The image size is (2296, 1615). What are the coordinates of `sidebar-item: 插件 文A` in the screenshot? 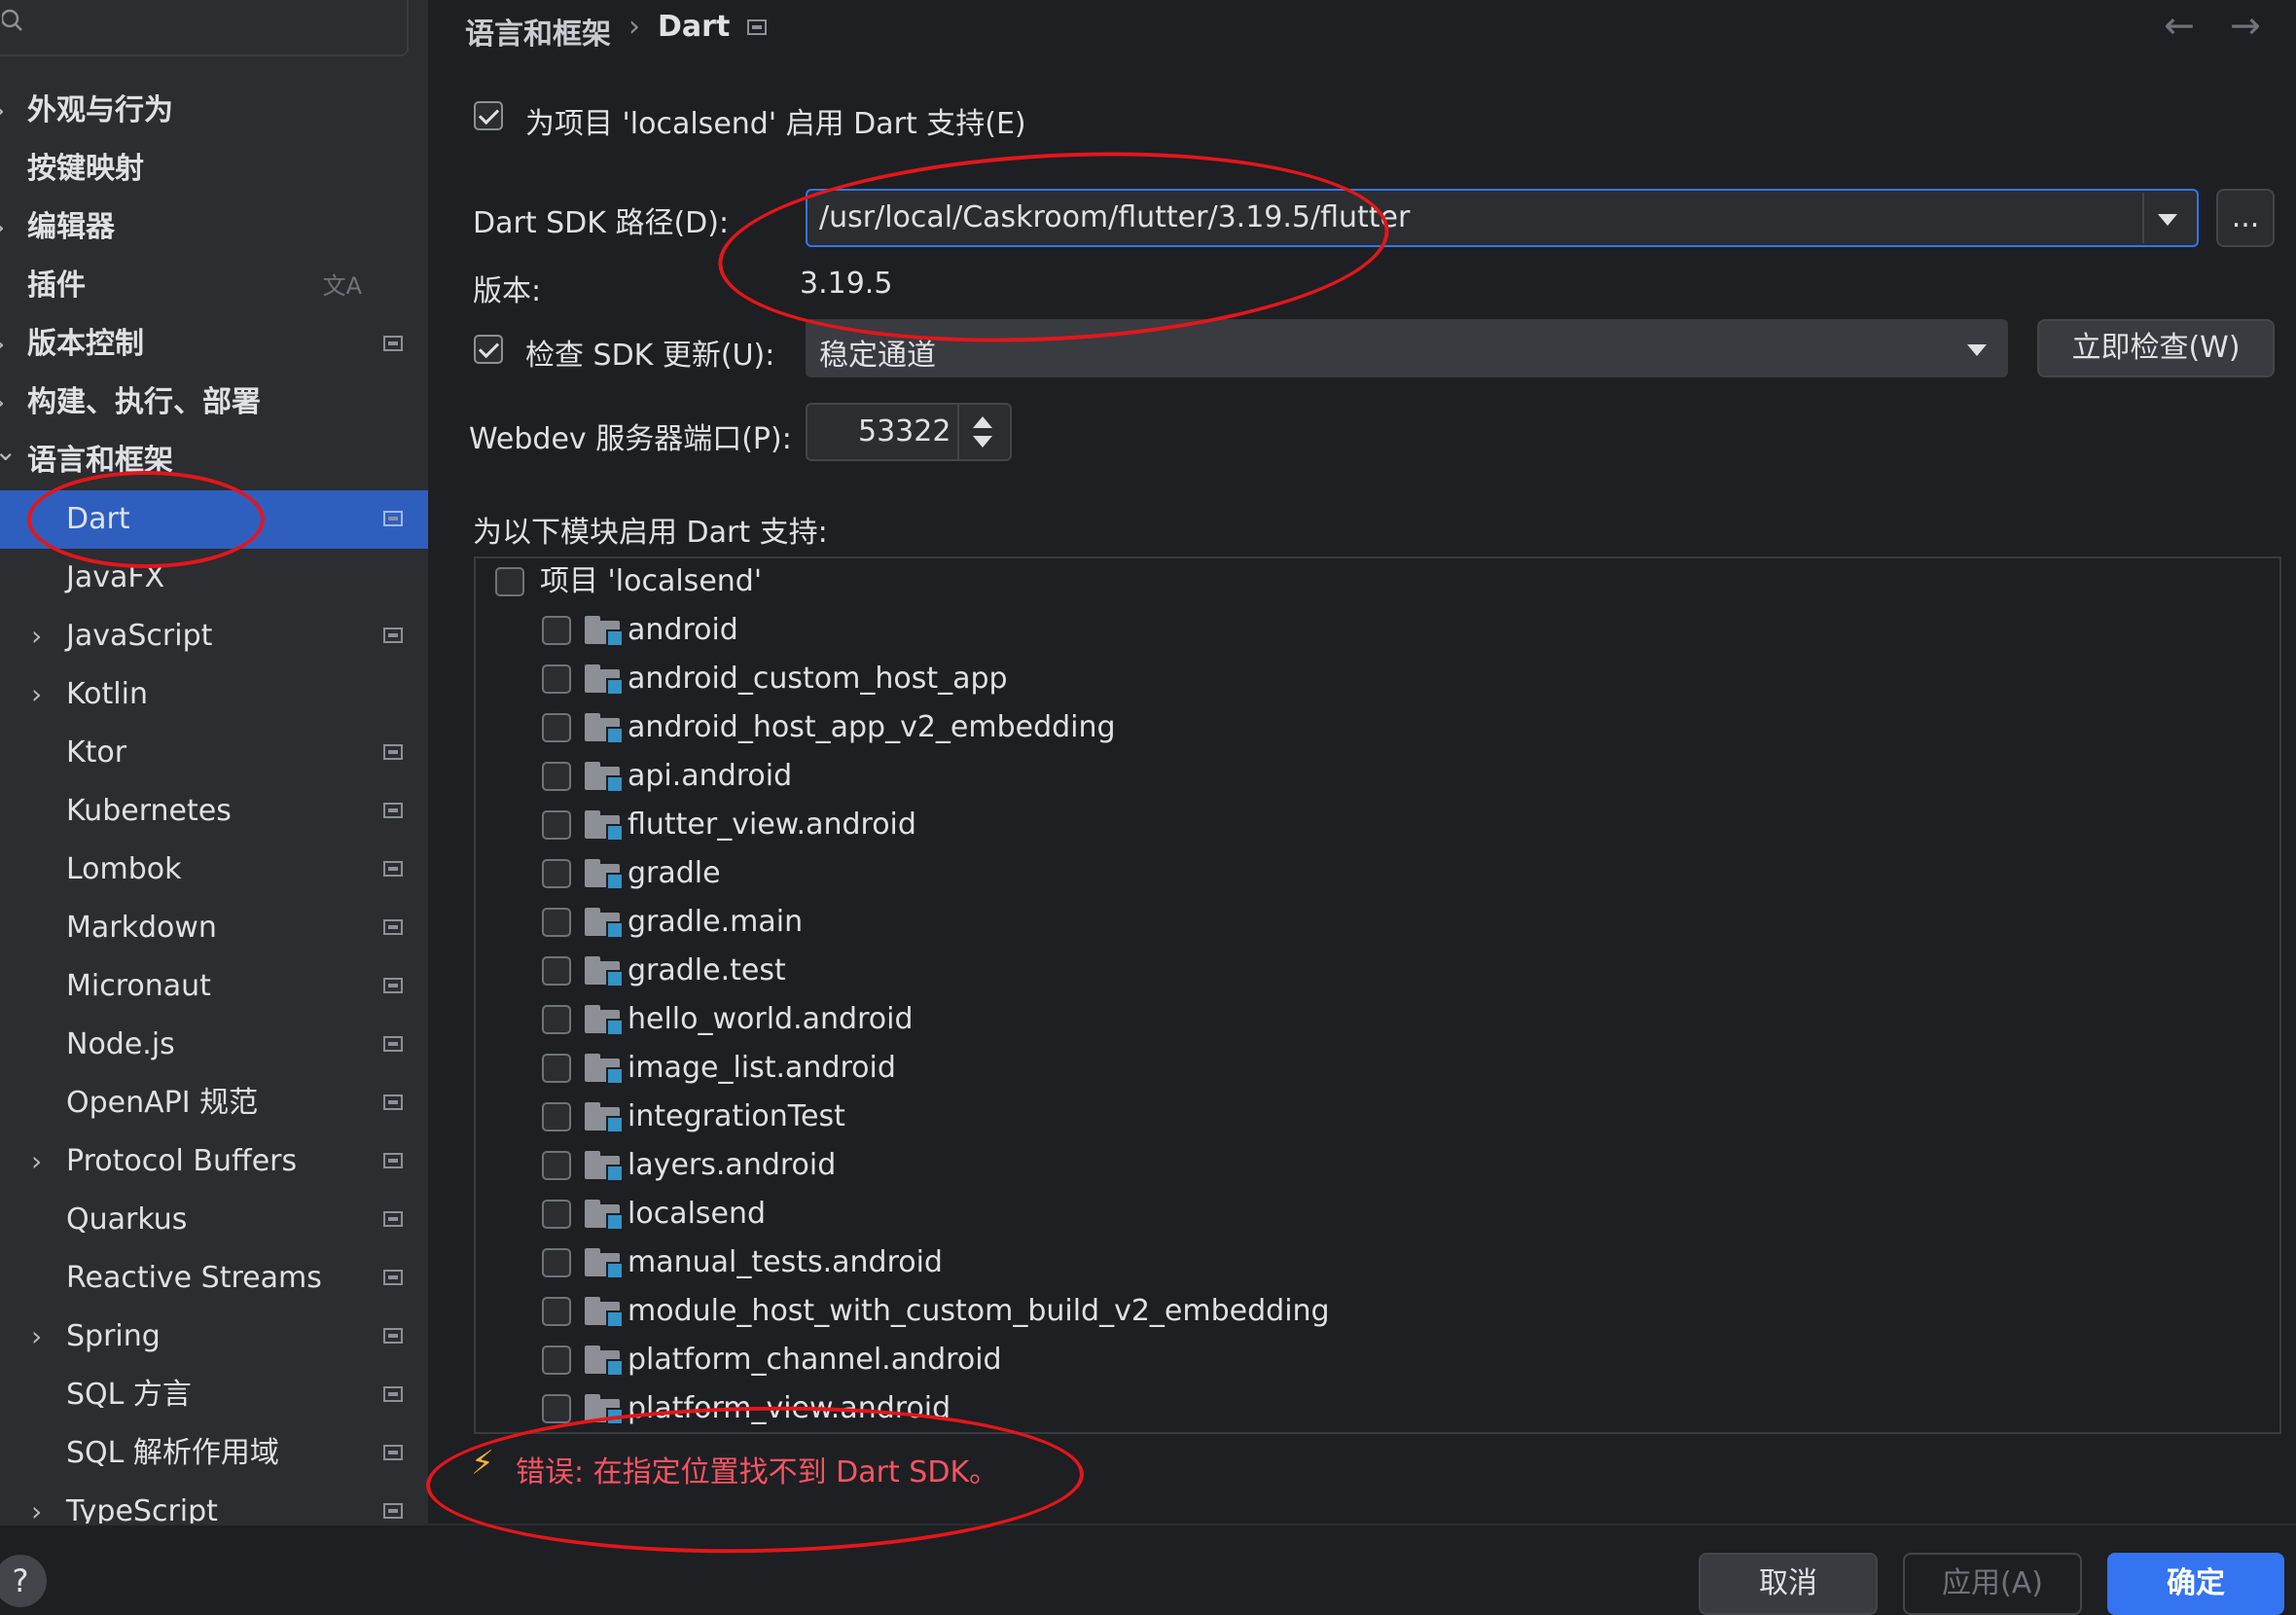 It's located at (214, 286).